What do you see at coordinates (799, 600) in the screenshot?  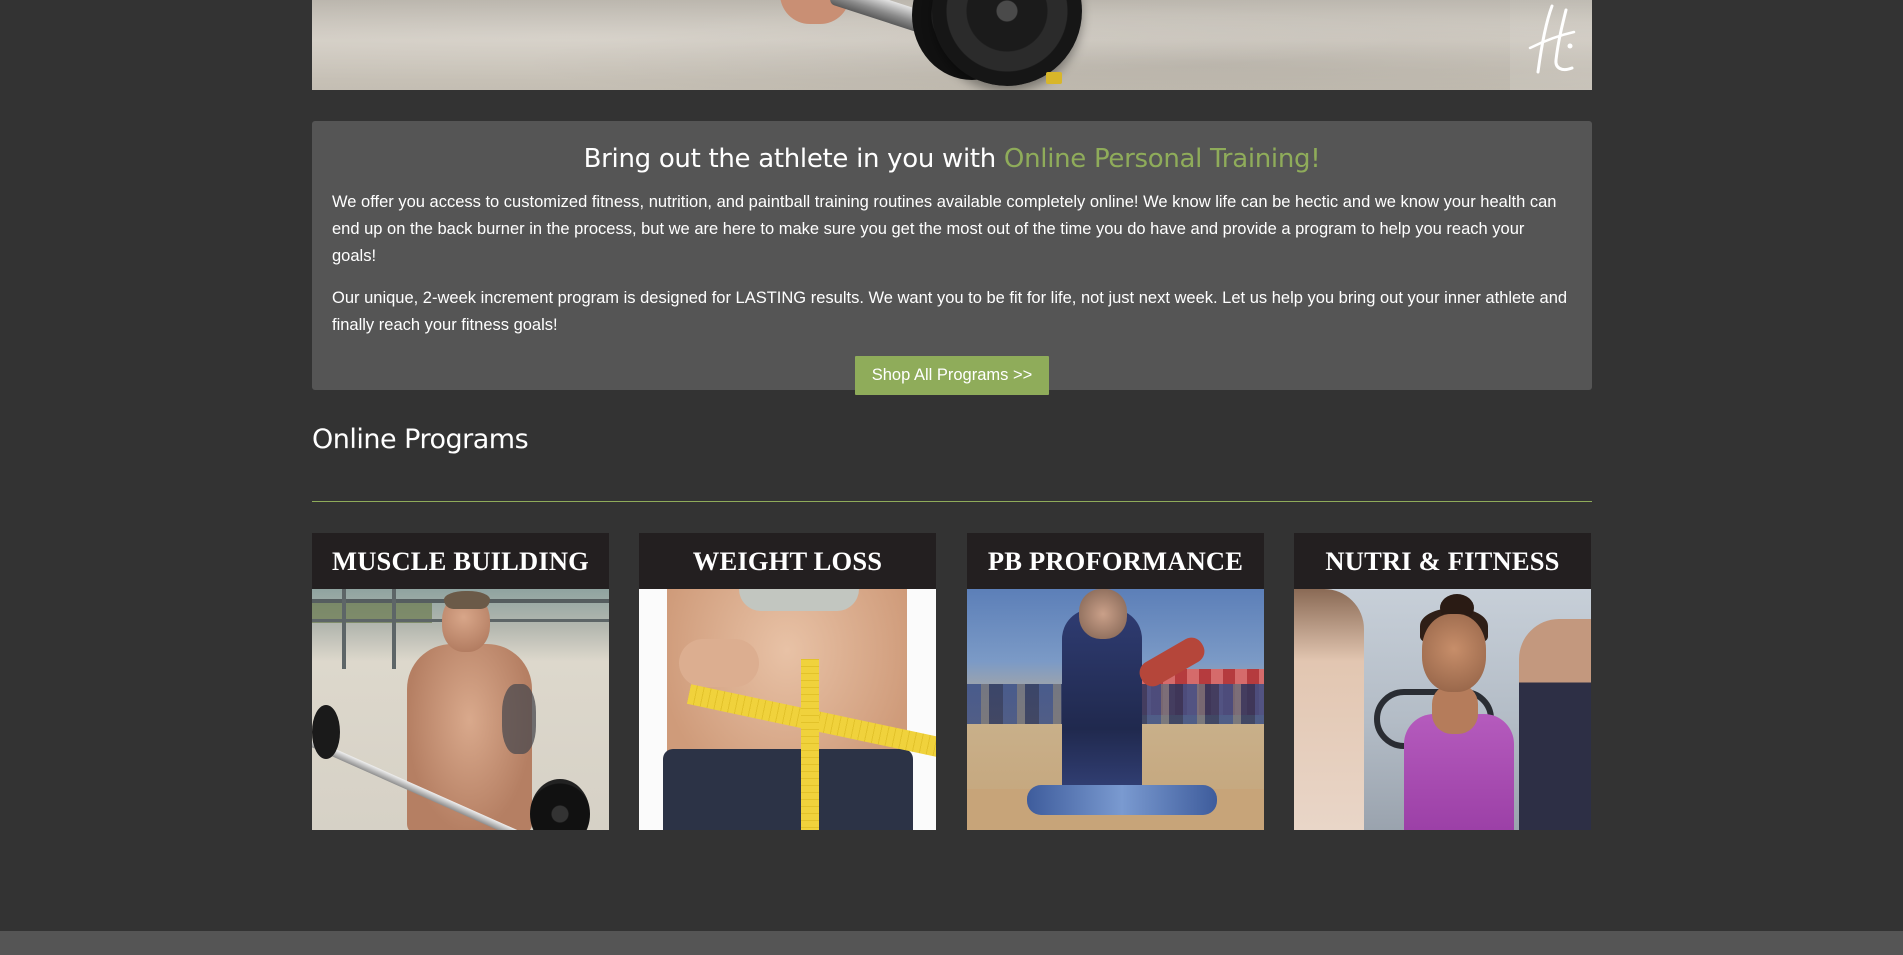 I see `image-top` at bounding box center [799, 600].